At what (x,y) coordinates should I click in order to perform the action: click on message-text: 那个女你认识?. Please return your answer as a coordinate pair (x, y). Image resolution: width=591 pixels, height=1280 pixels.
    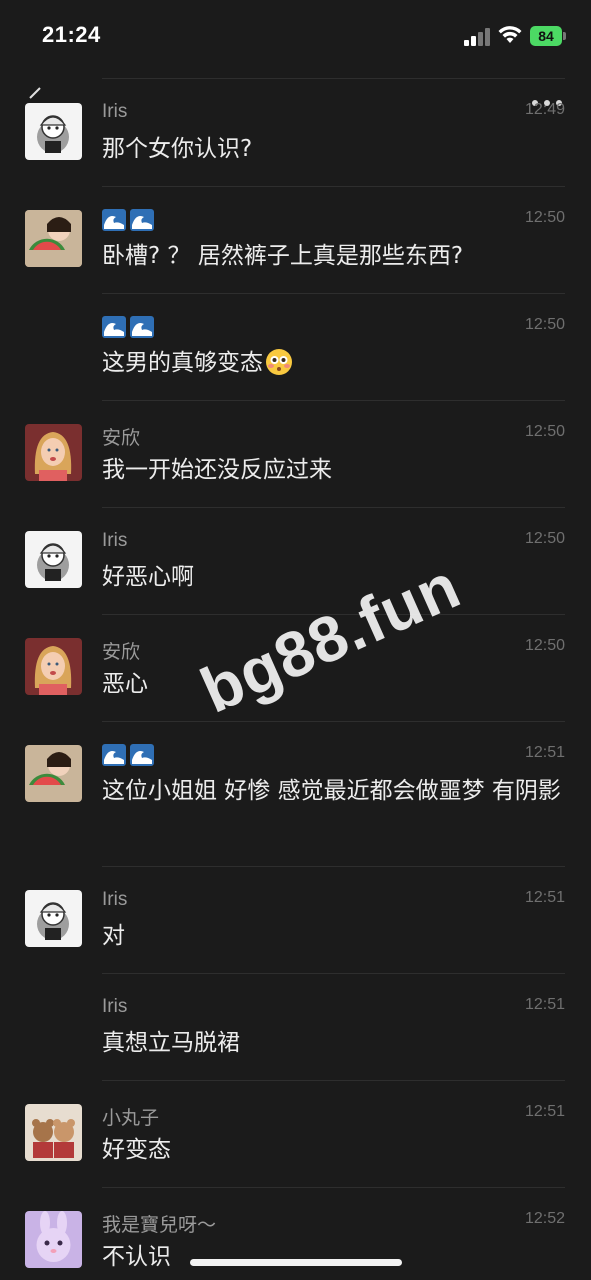
    Looking at the image, I should click on (177, 149).